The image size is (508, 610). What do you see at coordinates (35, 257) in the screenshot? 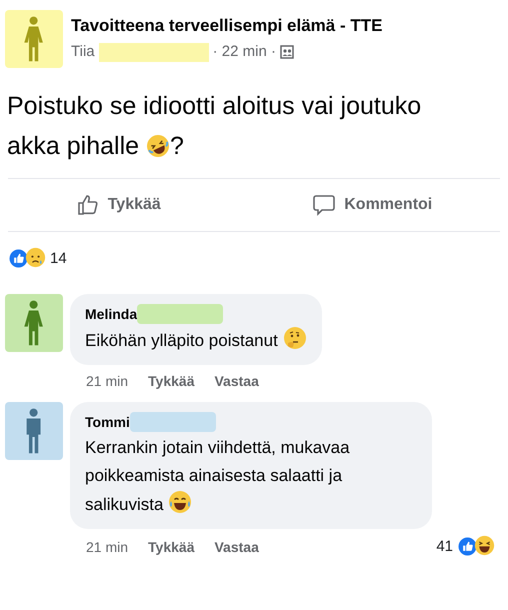
I see `sad-emoji-icon` at bounding box center [35, 257].